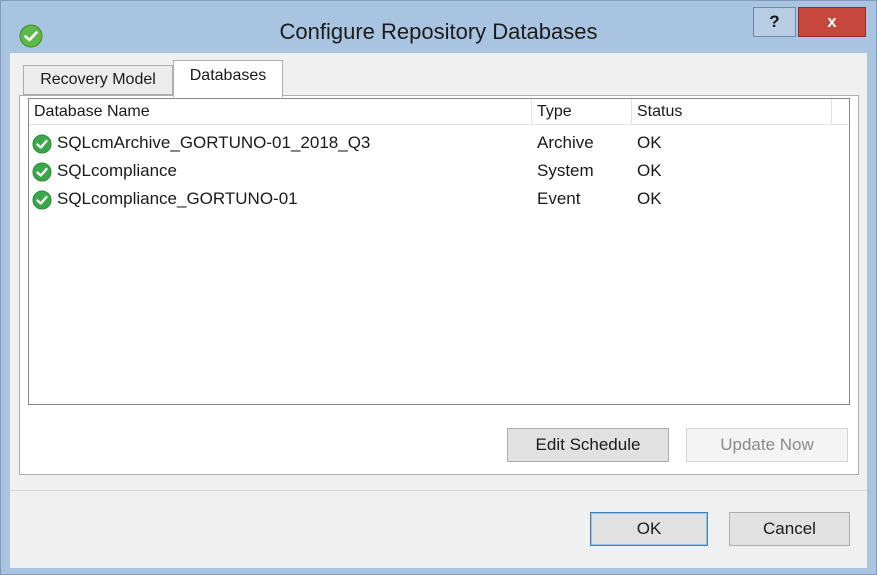 Image resolution: width=877 pixels, height=575 pixels. Describe the element at coordinates (565, 170) in the screenshot. I see `database-type: System` at that location.